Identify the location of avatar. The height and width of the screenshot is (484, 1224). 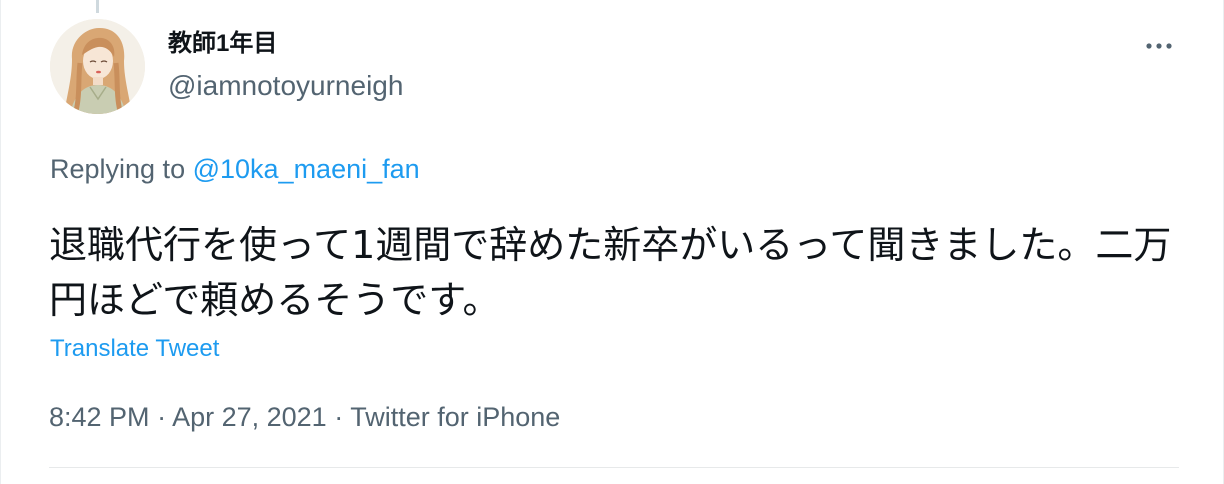
(97, 66).